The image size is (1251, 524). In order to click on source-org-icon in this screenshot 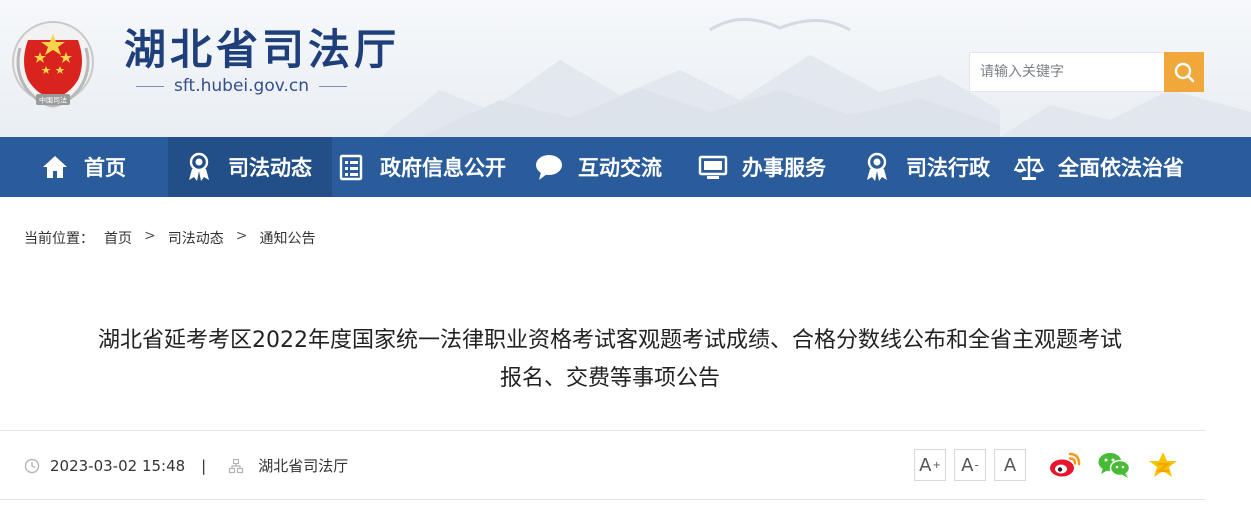, I will do `click(236, 465)`.